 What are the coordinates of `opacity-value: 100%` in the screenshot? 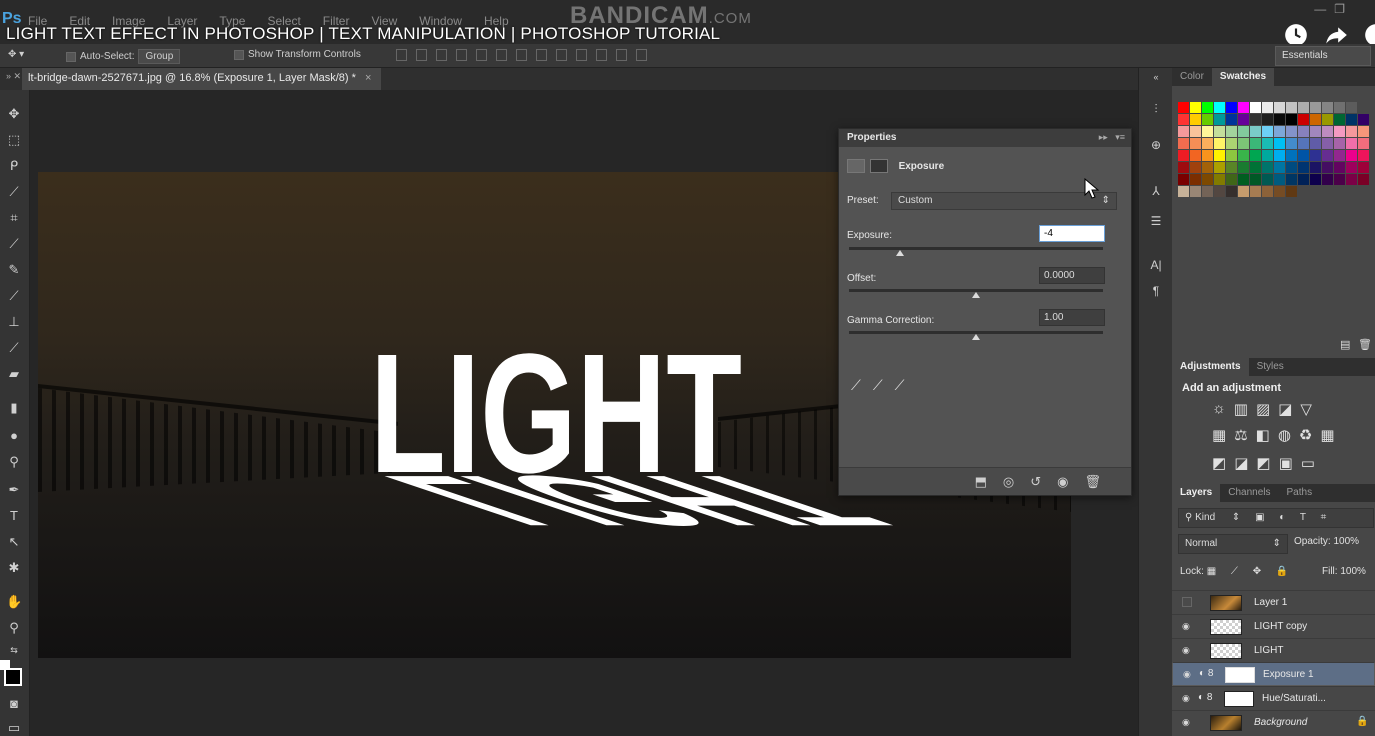 It's located at (1346, 541).